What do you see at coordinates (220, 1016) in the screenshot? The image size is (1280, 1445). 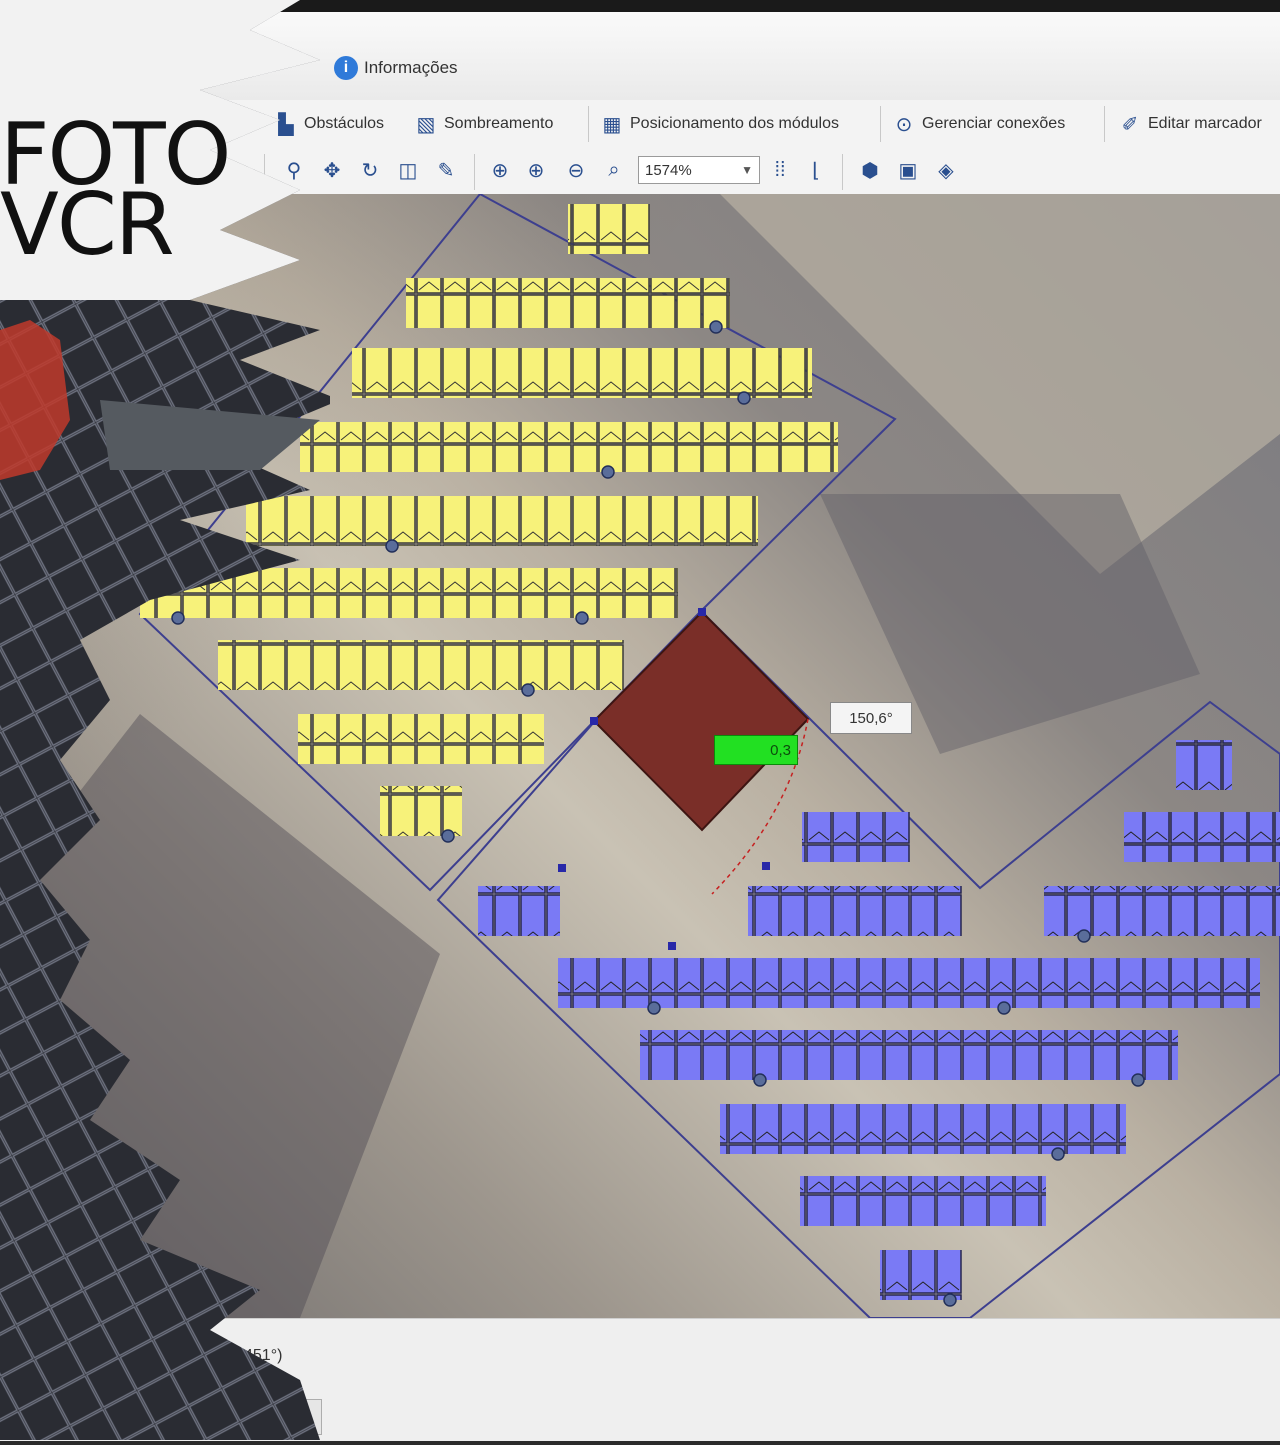 I see `shadow-patch` at bounding box center [220, 1016].